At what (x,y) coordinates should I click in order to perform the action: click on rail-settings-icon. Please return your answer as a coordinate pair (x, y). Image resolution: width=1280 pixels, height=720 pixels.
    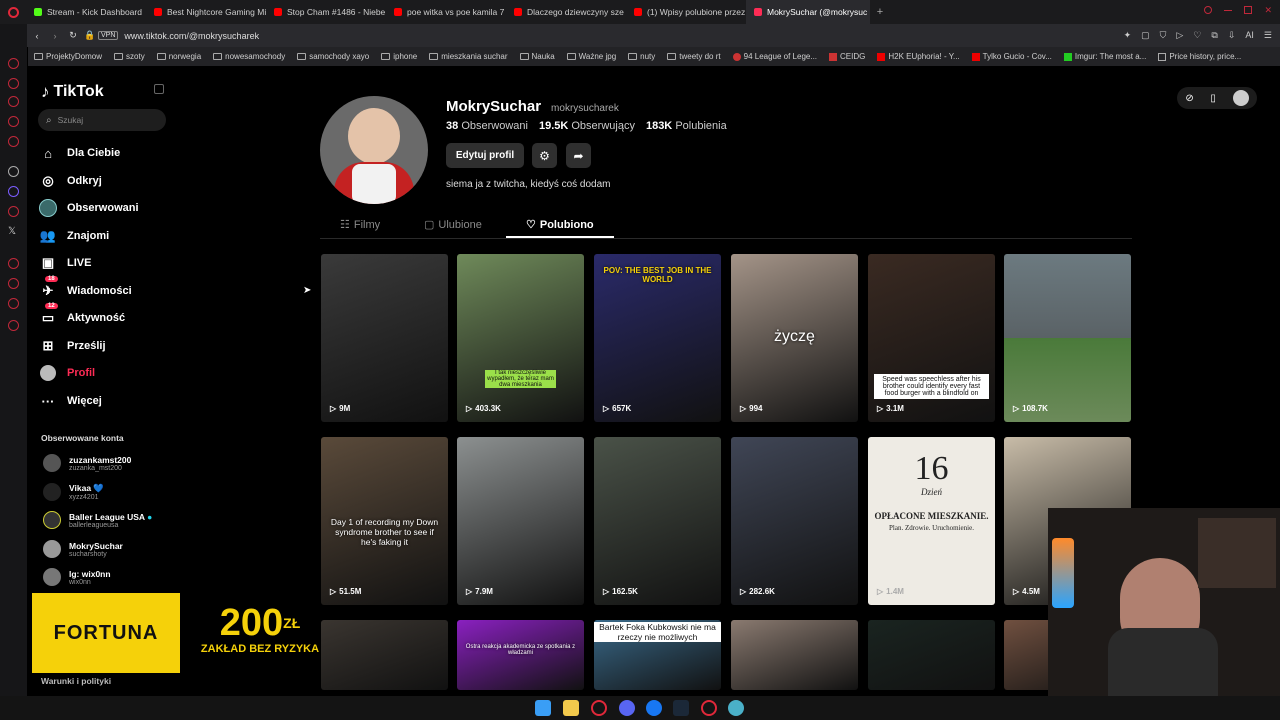
    Looking at the image, I should click on (13, 325).